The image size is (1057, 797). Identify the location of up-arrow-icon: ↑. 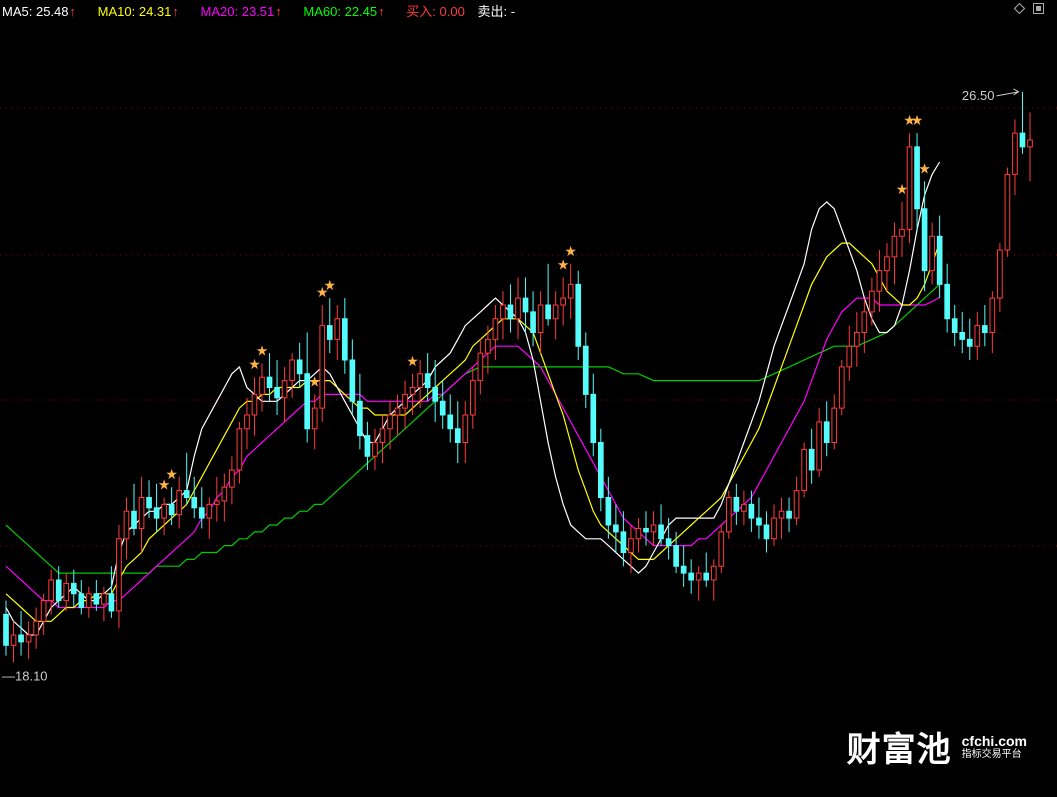
(381, 11).